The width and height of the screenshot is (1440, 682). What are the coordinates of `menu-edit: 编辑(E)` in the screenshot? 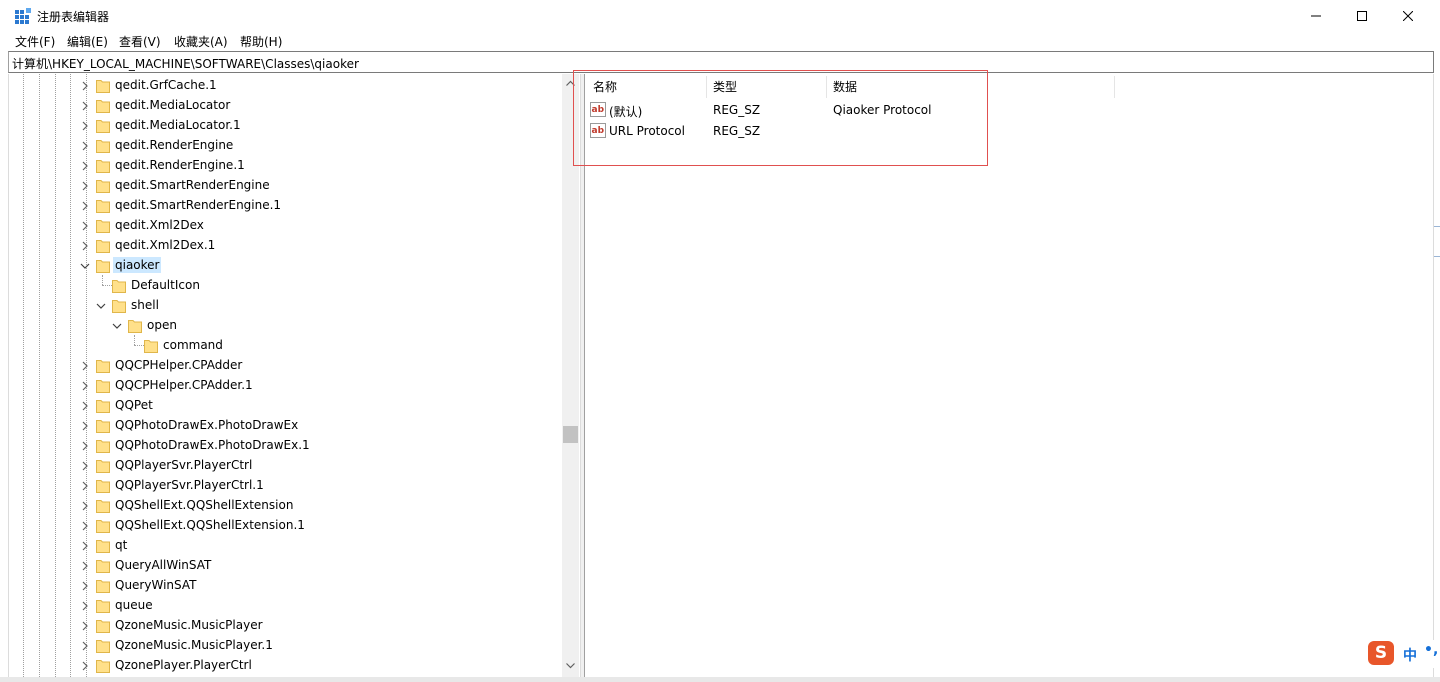 It's located at (87, 41).